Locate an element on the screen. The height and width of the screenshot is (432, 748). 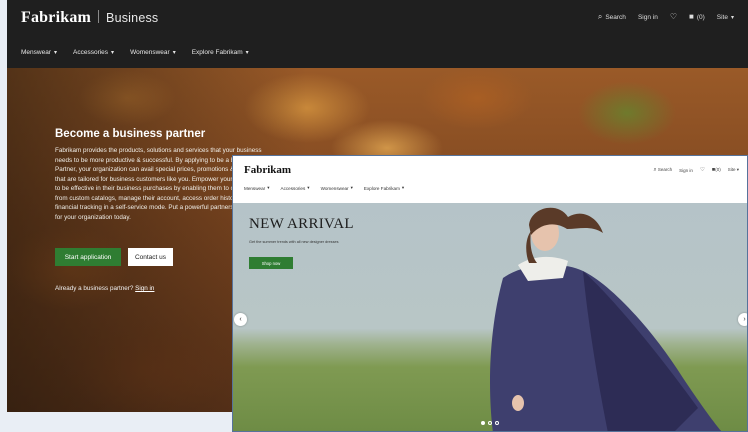
hero-title: NEW ARRIVAL is located at coordinates (301, 224).